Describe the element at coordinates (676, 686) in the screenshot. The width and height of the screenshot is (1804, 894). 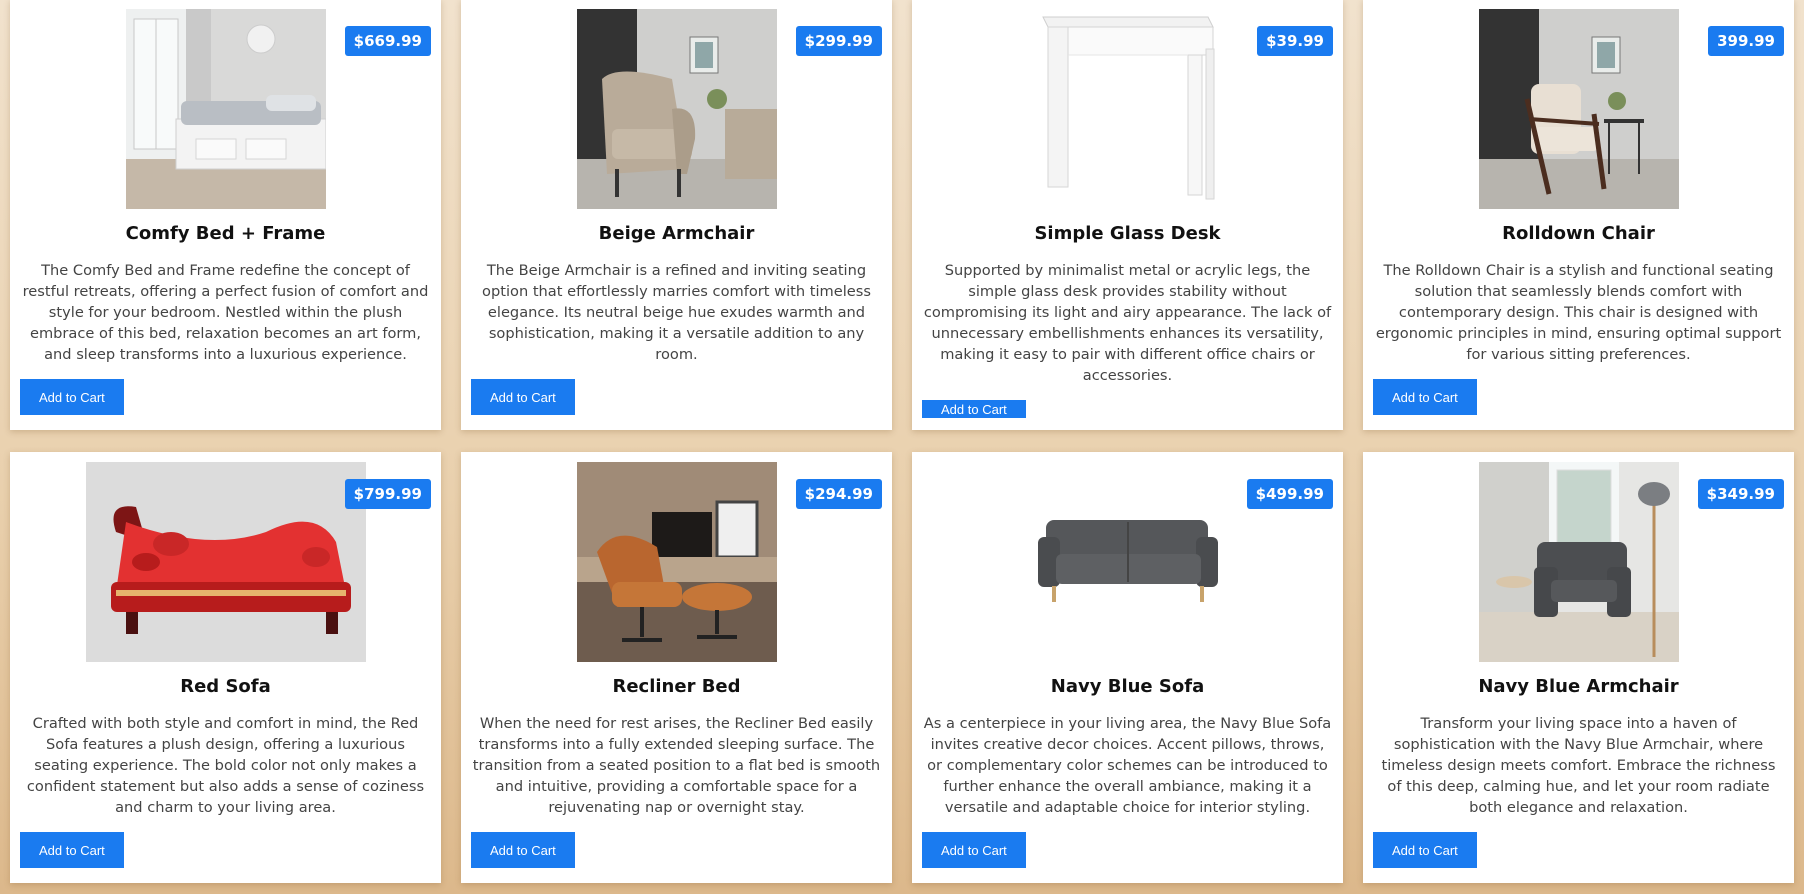
I see `product-title: Recliner Bed` at that location.